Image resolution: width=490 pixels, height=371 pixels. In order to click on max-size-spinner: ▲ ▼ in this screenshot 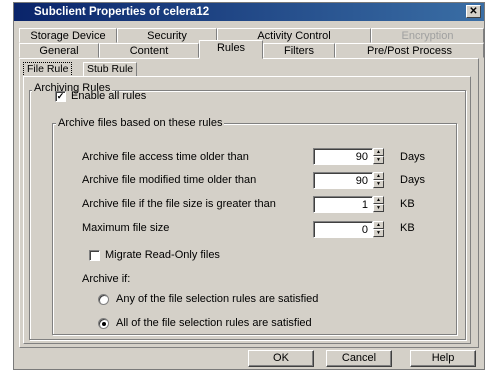, I will do `click(378, 229)`.